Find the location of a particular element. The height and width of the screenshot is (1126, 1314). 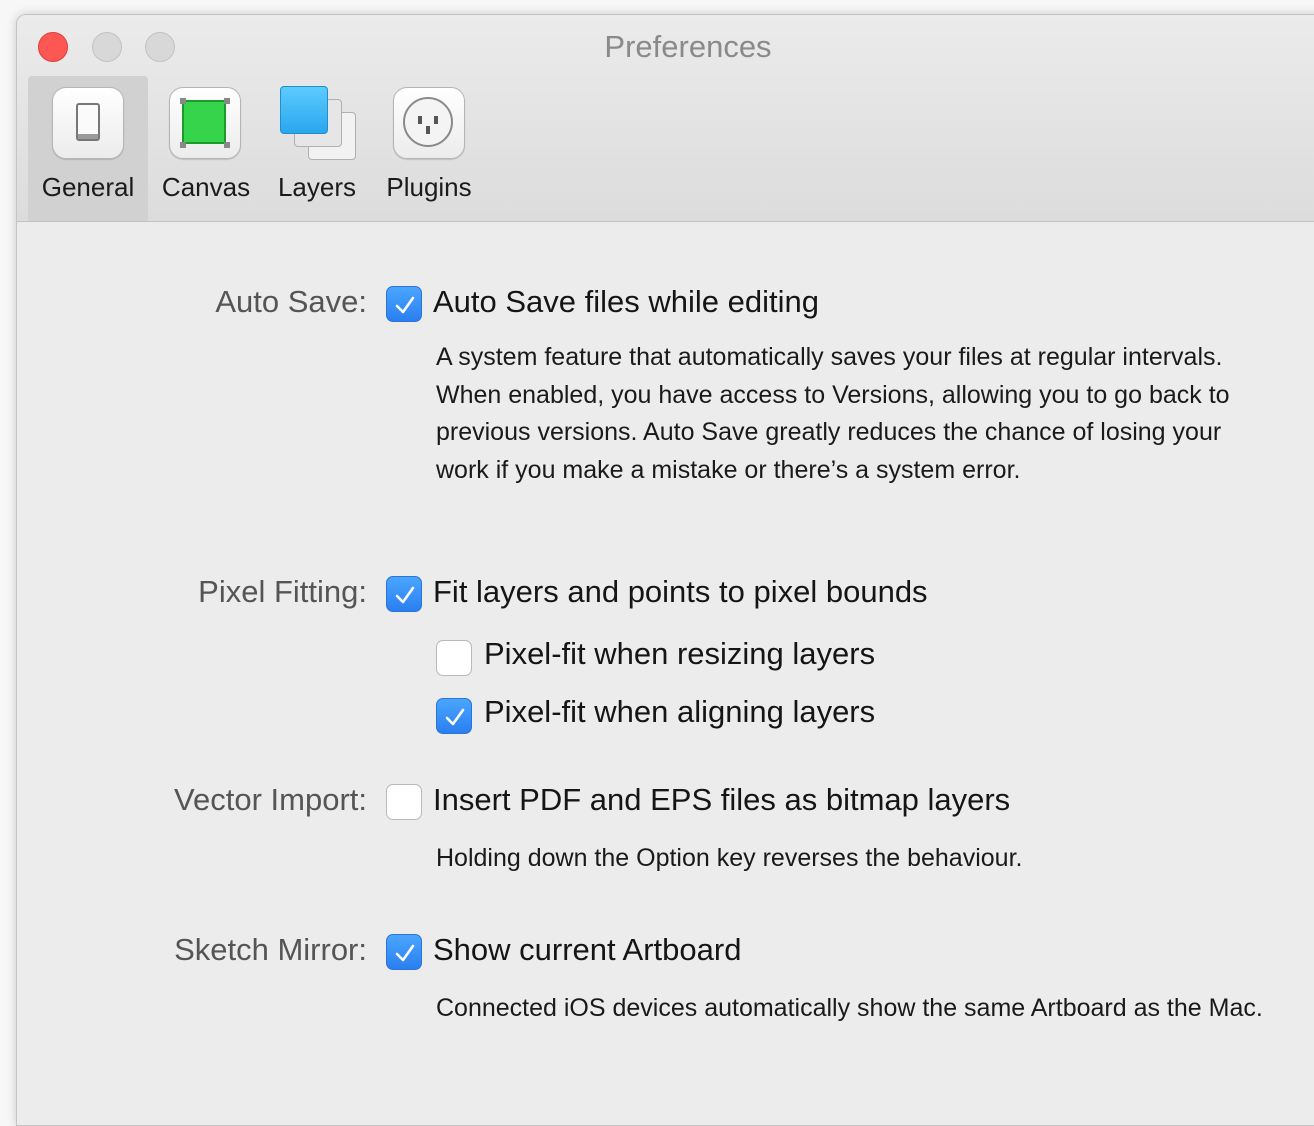

auto-save-label: Auto Save: is located at coordinates (291, 301).